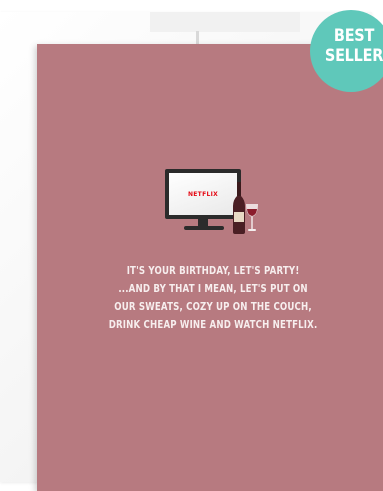 This screenshot has height=491, width=383. I want to click on tv-base, so click(204, 228).